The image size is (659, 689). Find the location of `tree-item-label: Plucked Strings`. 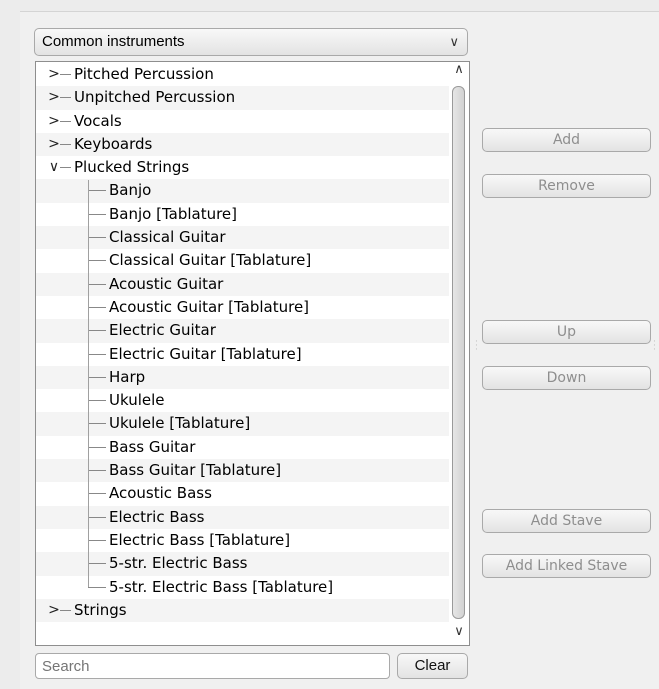

tree-item-label: Plucked Strings is located at coordinates (132, 167).